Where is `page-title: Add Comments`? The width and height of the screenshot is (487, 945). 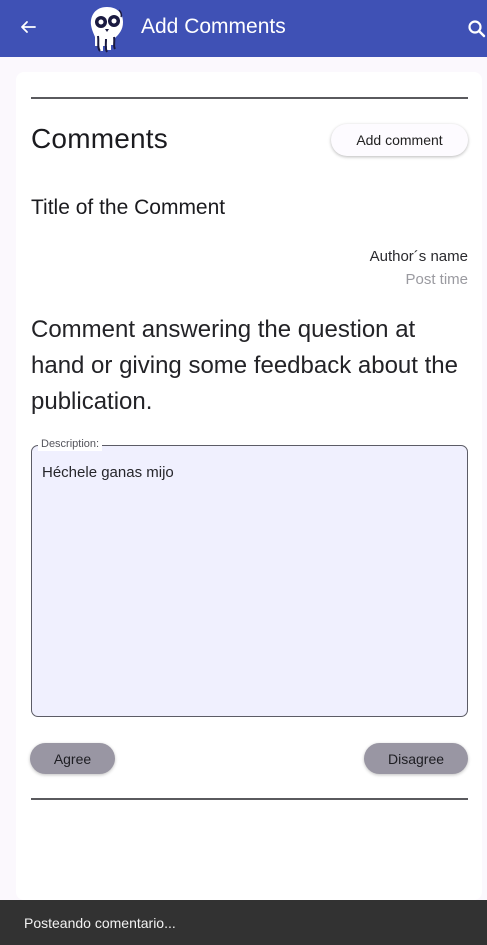 page-title: Add Comments is located at coordinates (213, 26).